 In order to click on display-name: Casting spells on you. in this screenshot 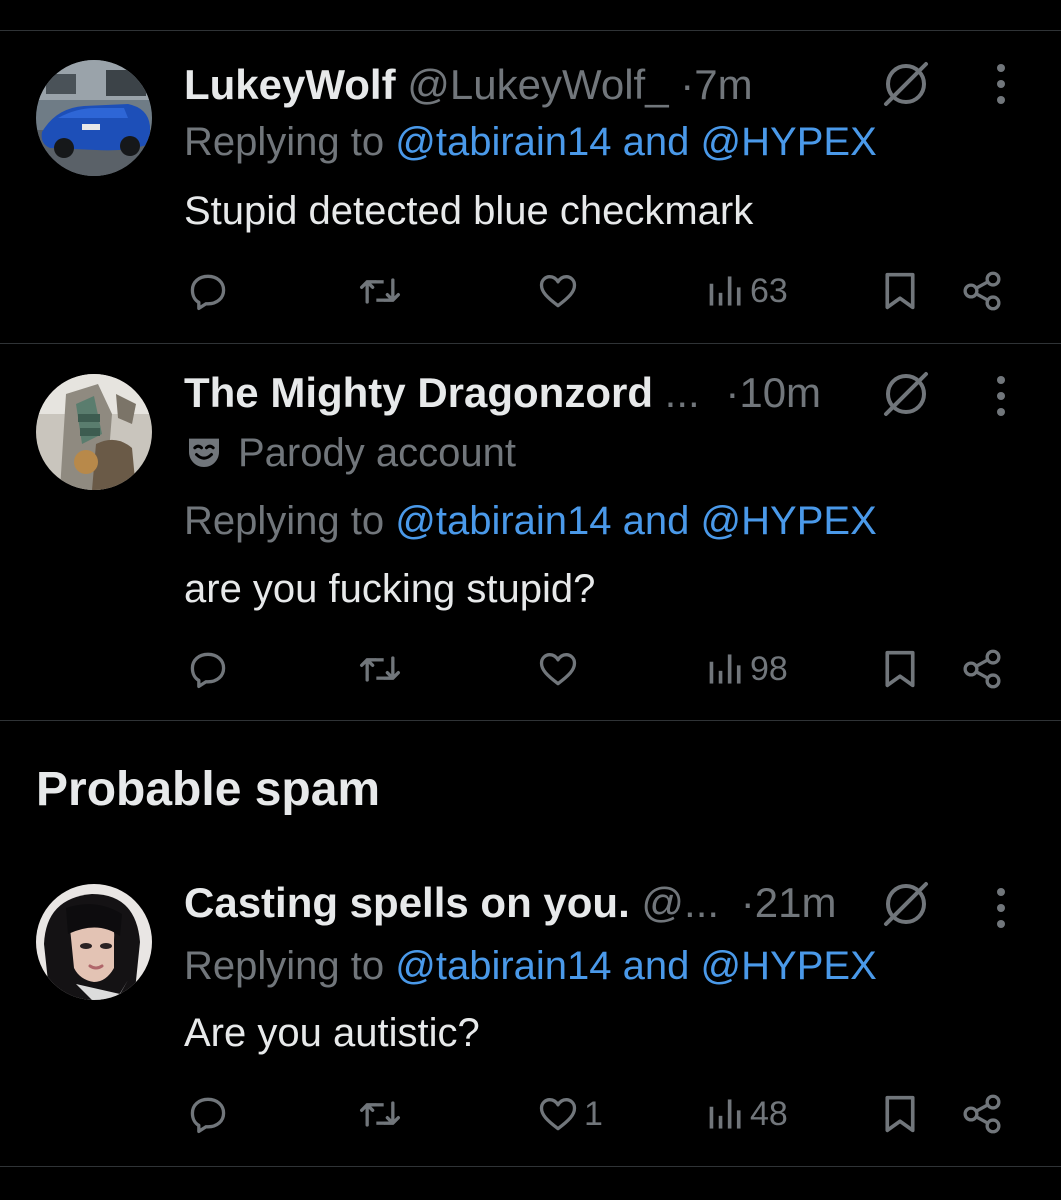, I will do `click(407, 902)`.